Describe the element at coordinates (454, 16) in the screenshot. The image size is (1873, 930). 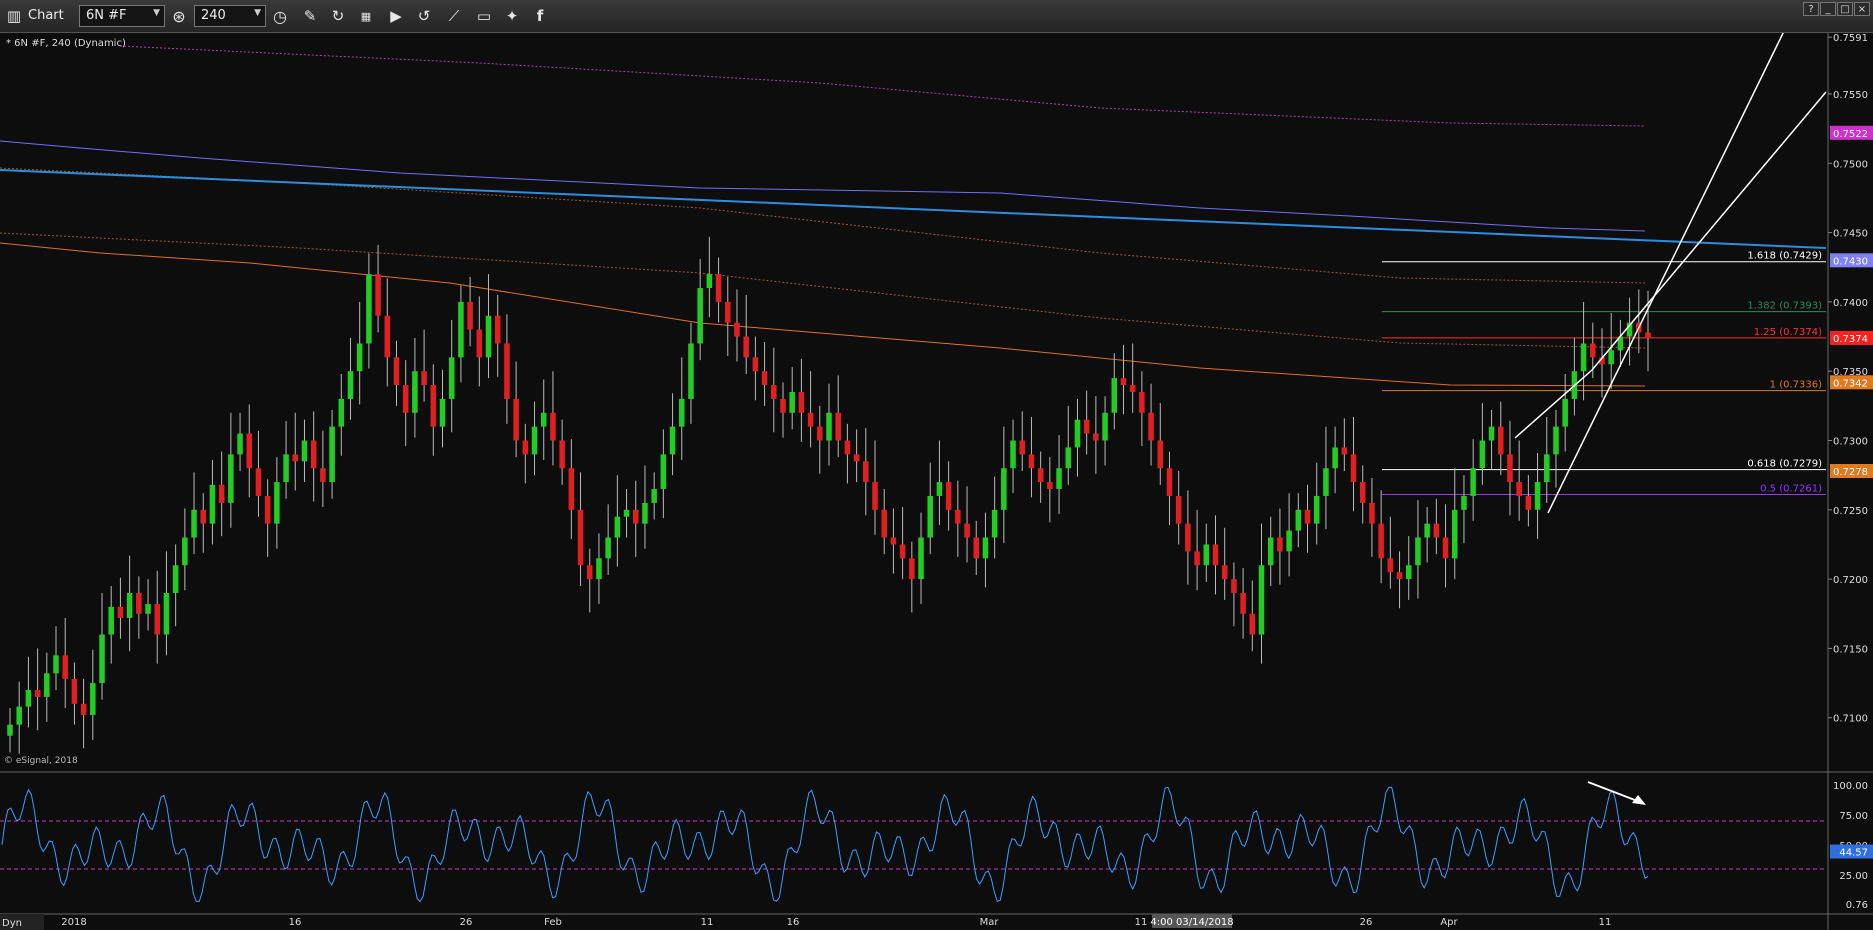
I see `ruler-icon: ⟋` at that location.